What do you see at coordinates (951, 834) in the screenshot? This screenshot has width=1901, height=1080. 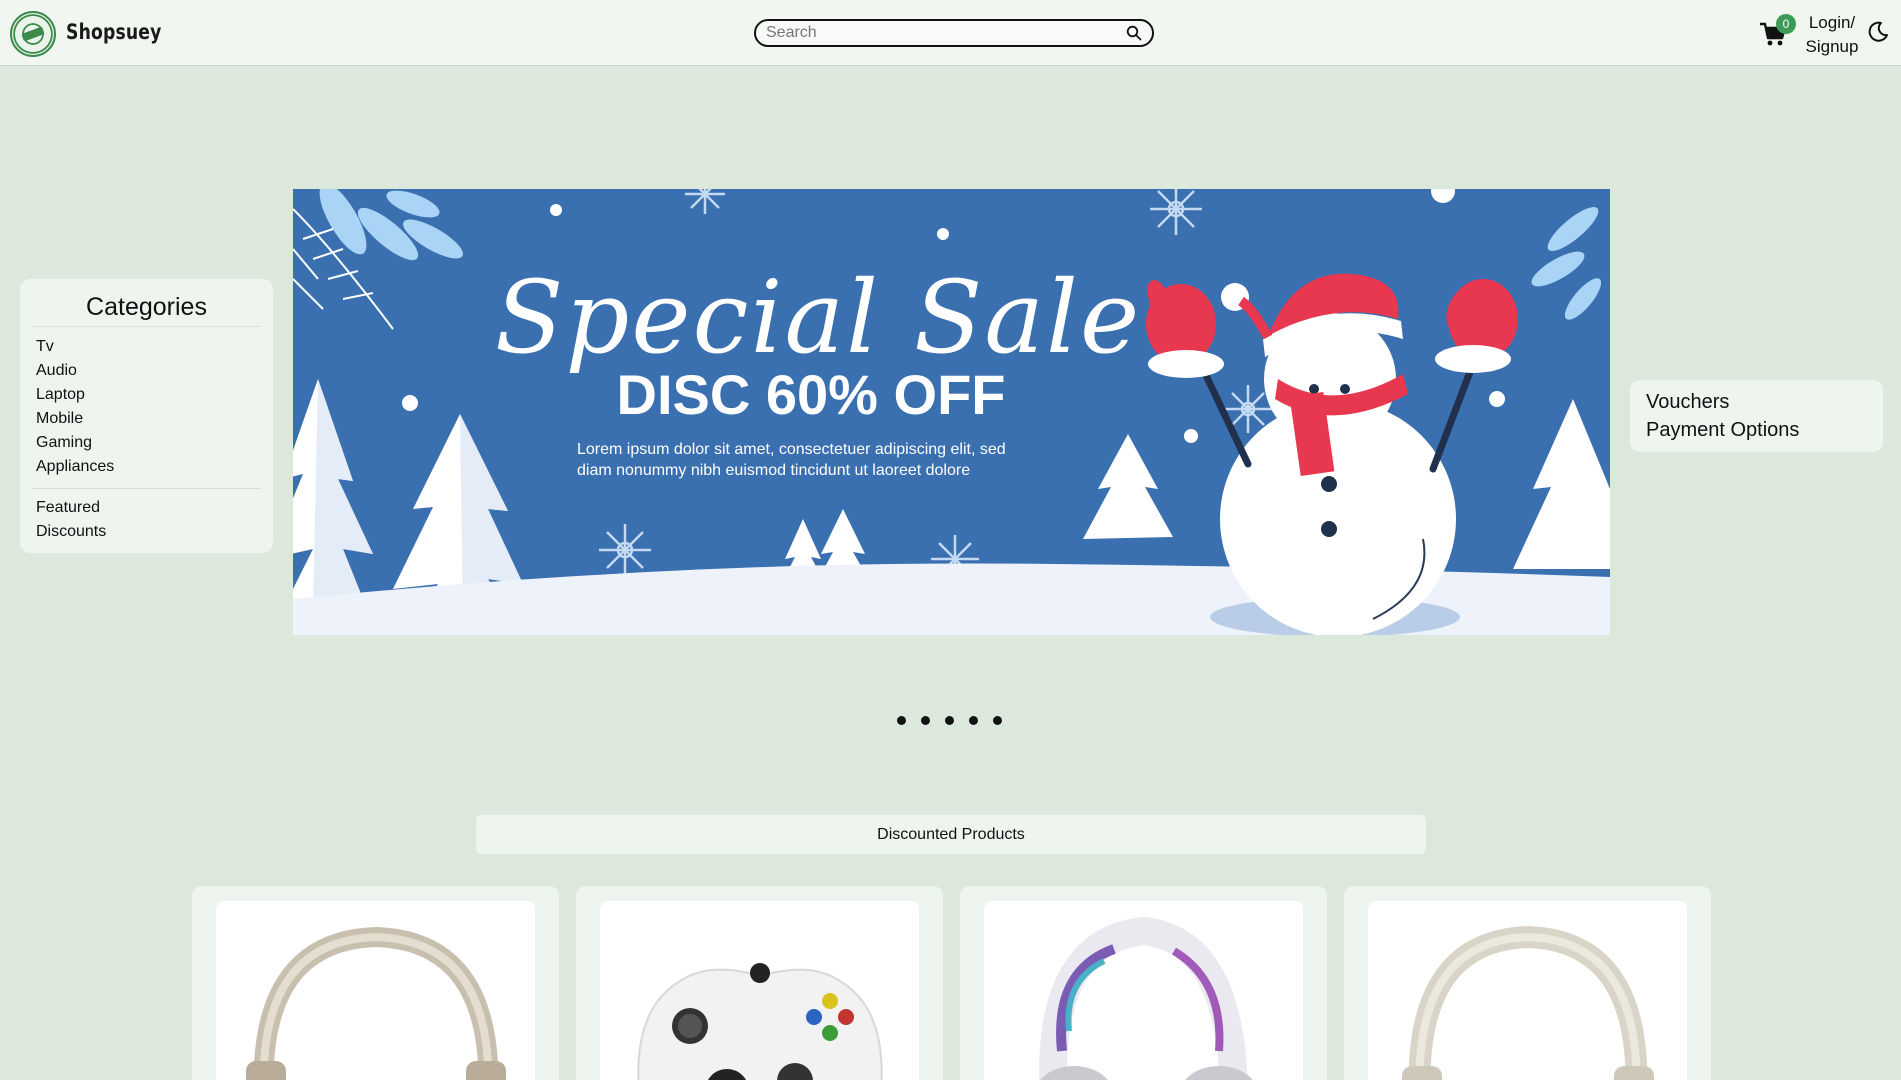 I see `discounted-products-title: Discounted Products` at bounding box center [951, 834].